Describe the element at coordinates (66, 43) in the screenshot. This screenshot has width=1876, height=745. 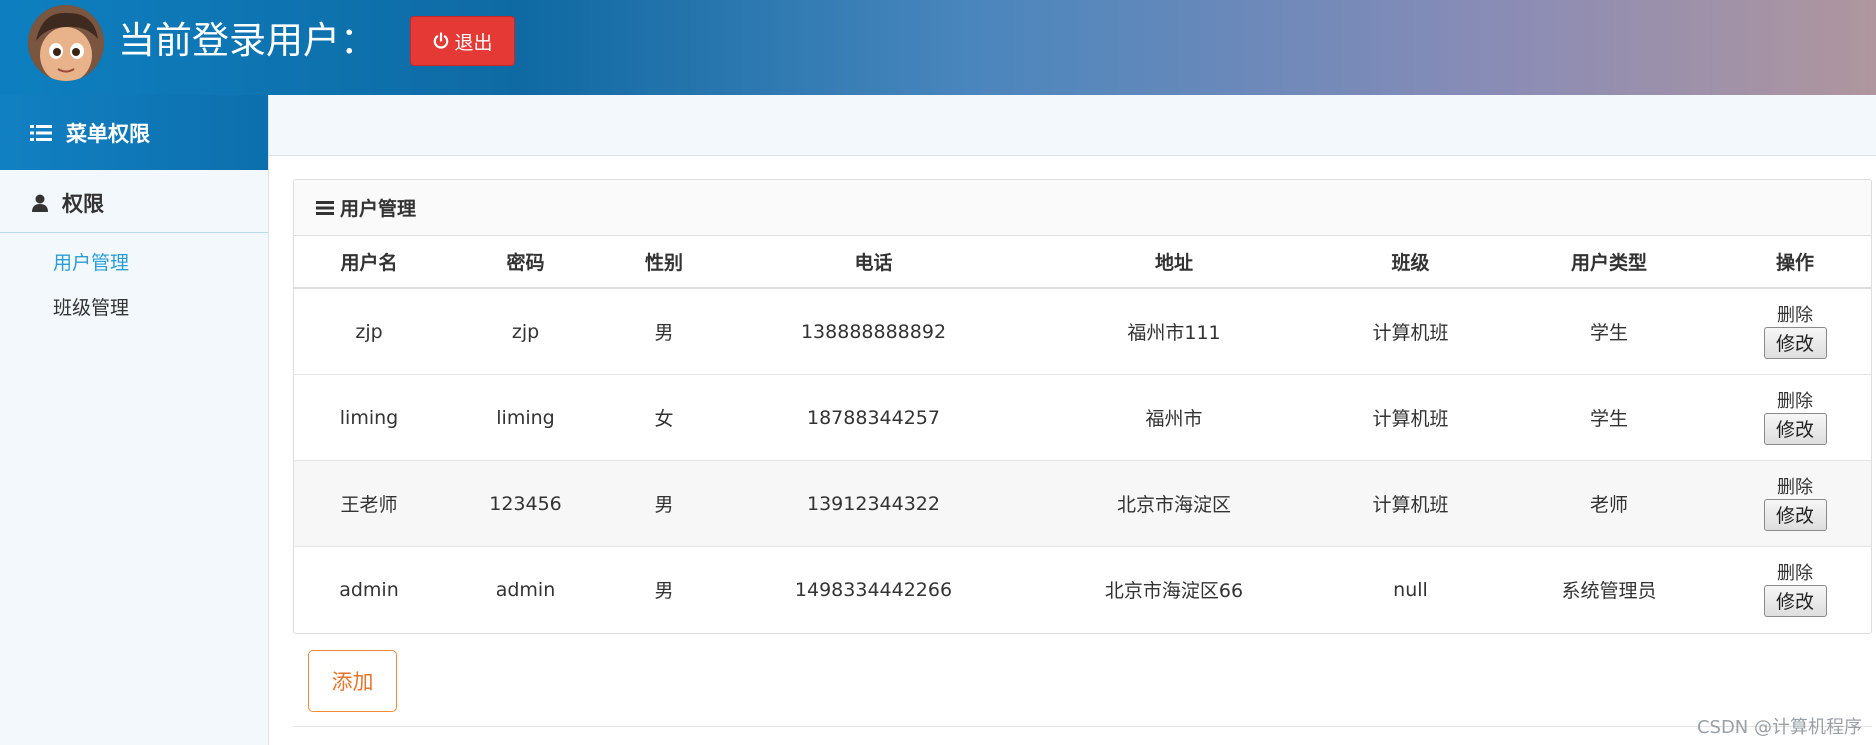
I see `user-avatar` at that location.